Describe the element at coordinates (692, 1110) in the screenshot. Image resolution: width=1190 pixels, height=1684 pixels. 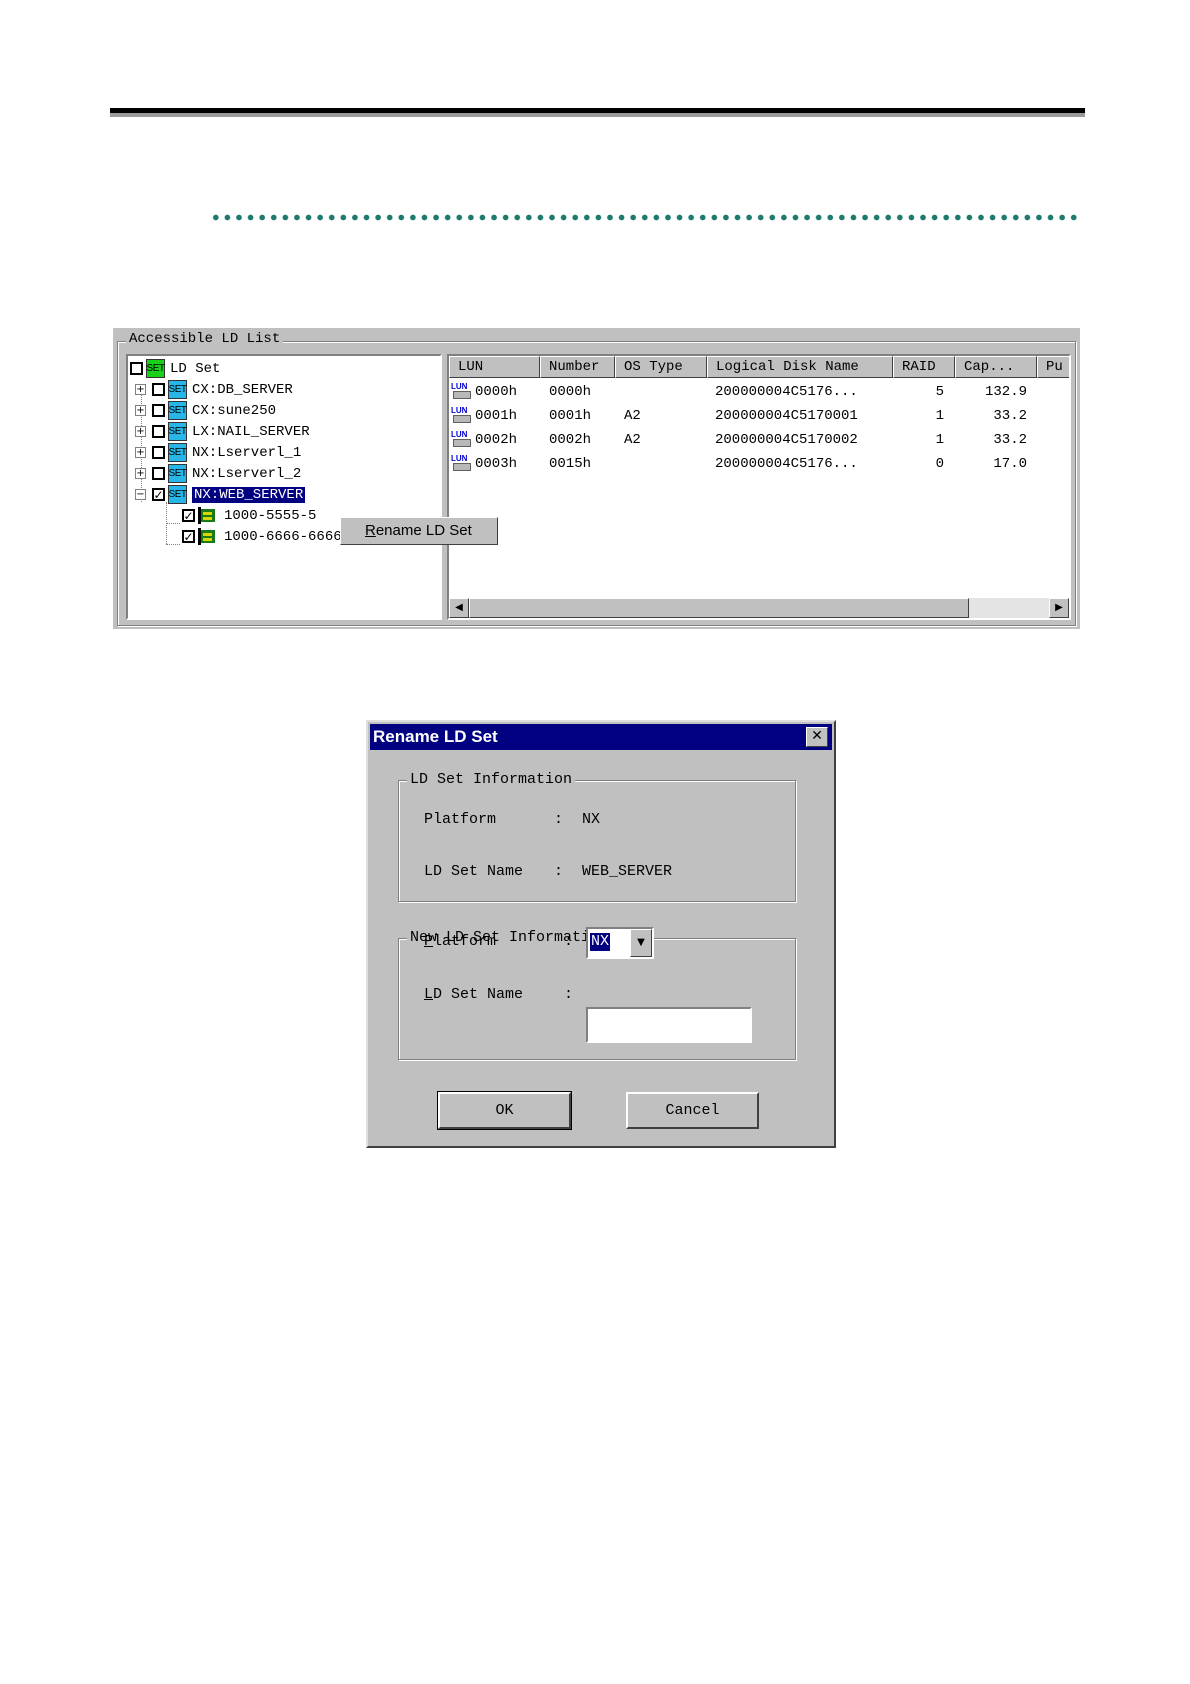
I see `cancel-button: Cancel` at that location.